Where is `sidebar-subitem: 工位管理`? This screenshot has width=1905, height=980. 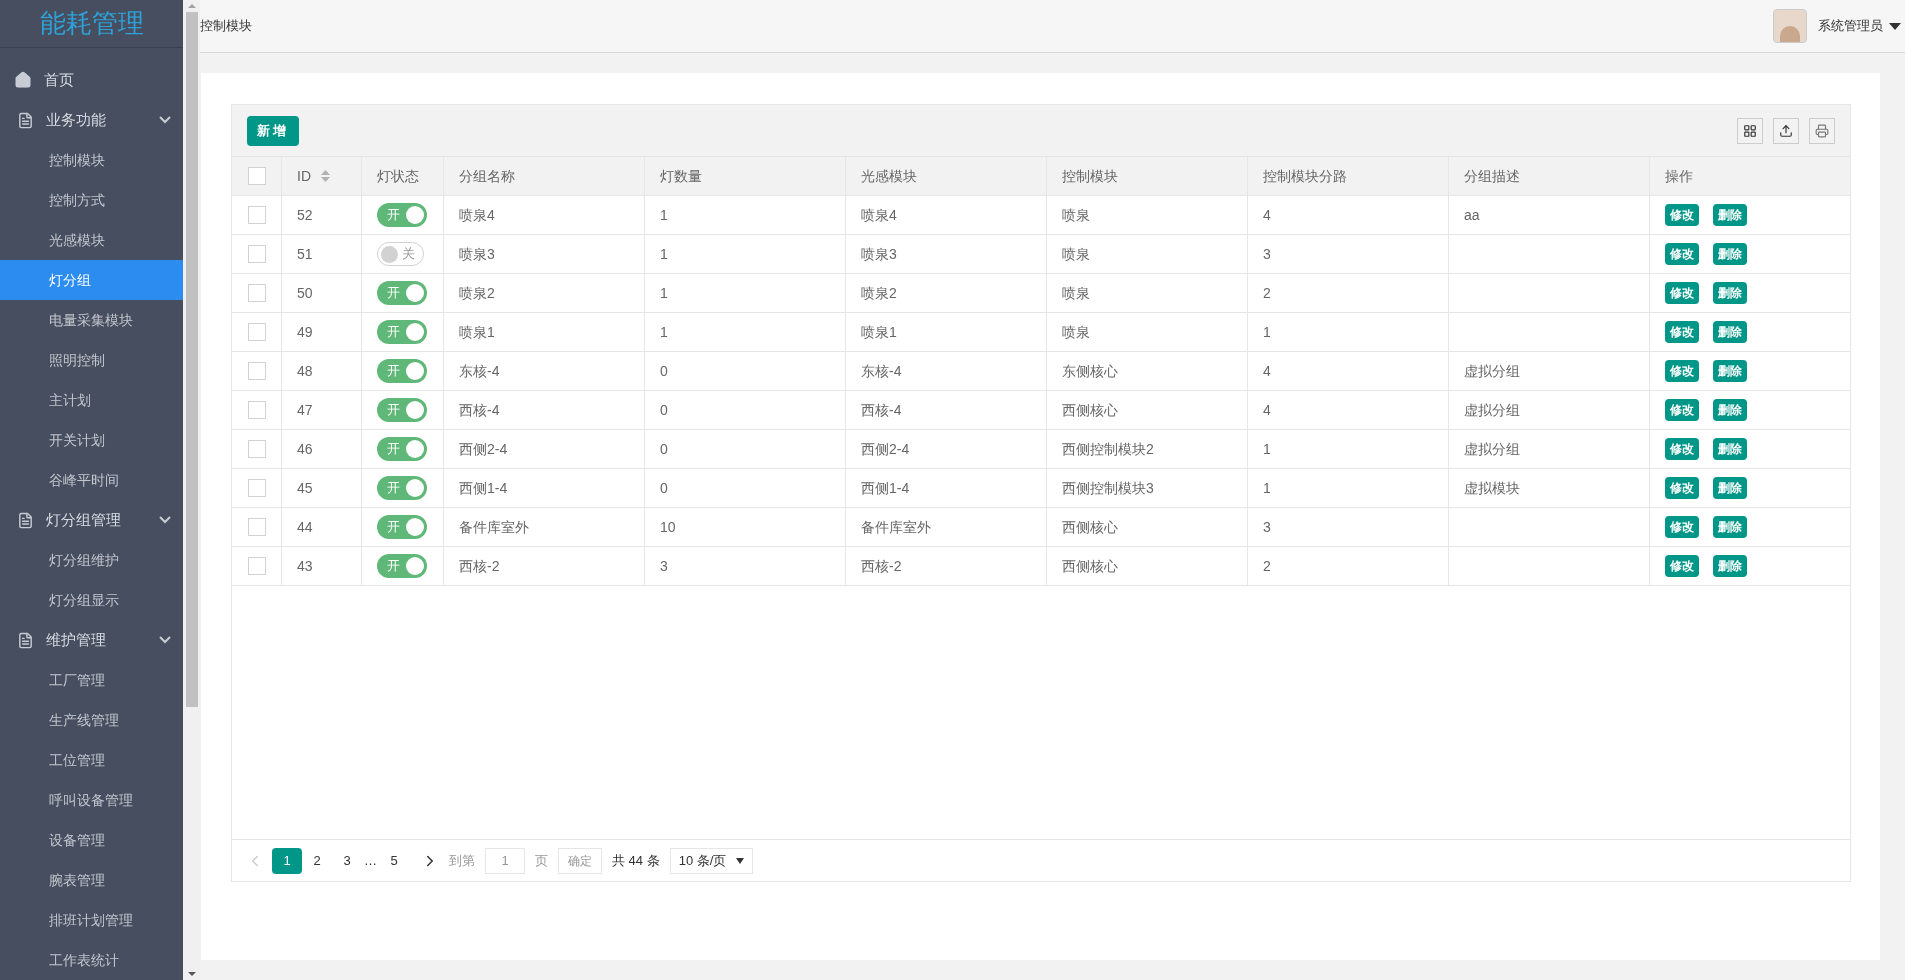
sidebar-subitem: 工位管理 is located at coordinates (91, 760).